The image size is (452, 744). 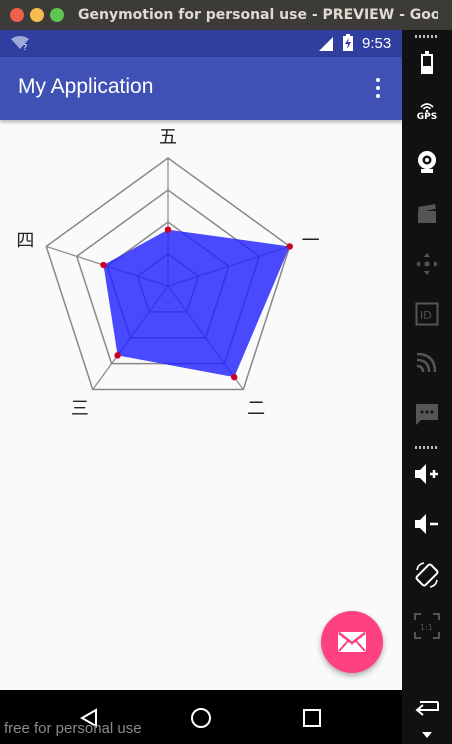 What do you see at coordinates (20, 43) in the screenshot?
I see `wifi-icon: ?` at bounding box center [20, 43].